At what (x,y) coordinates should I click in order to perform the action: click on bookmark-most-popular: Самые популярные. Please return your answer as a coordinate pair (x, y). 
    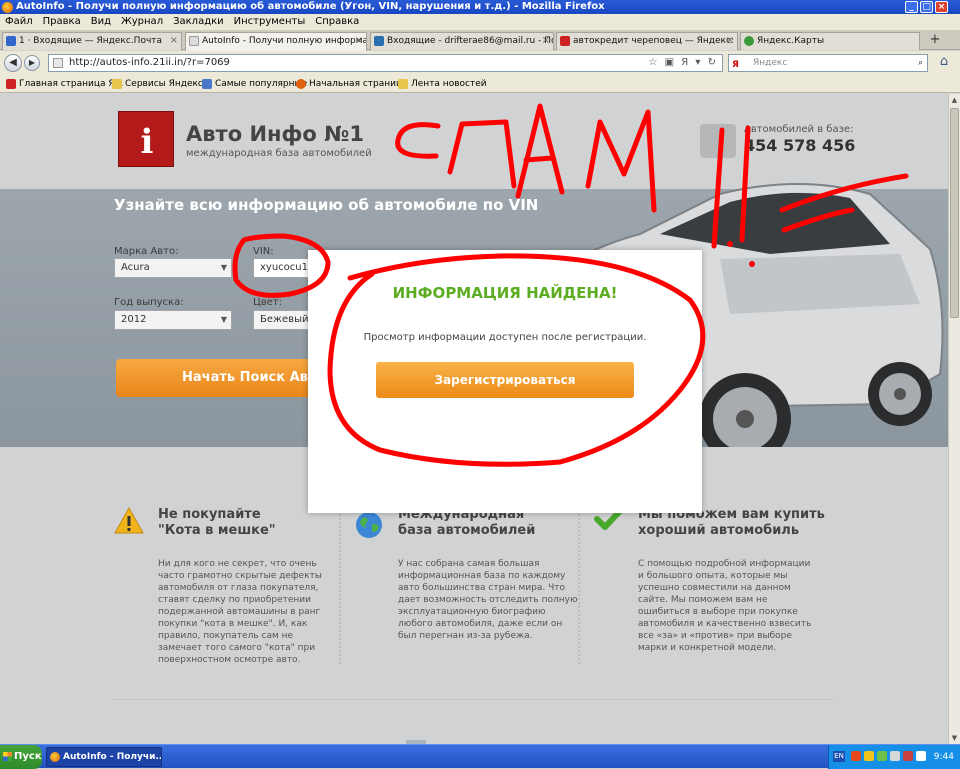
    Looking at the image, I should click on (254, 84).